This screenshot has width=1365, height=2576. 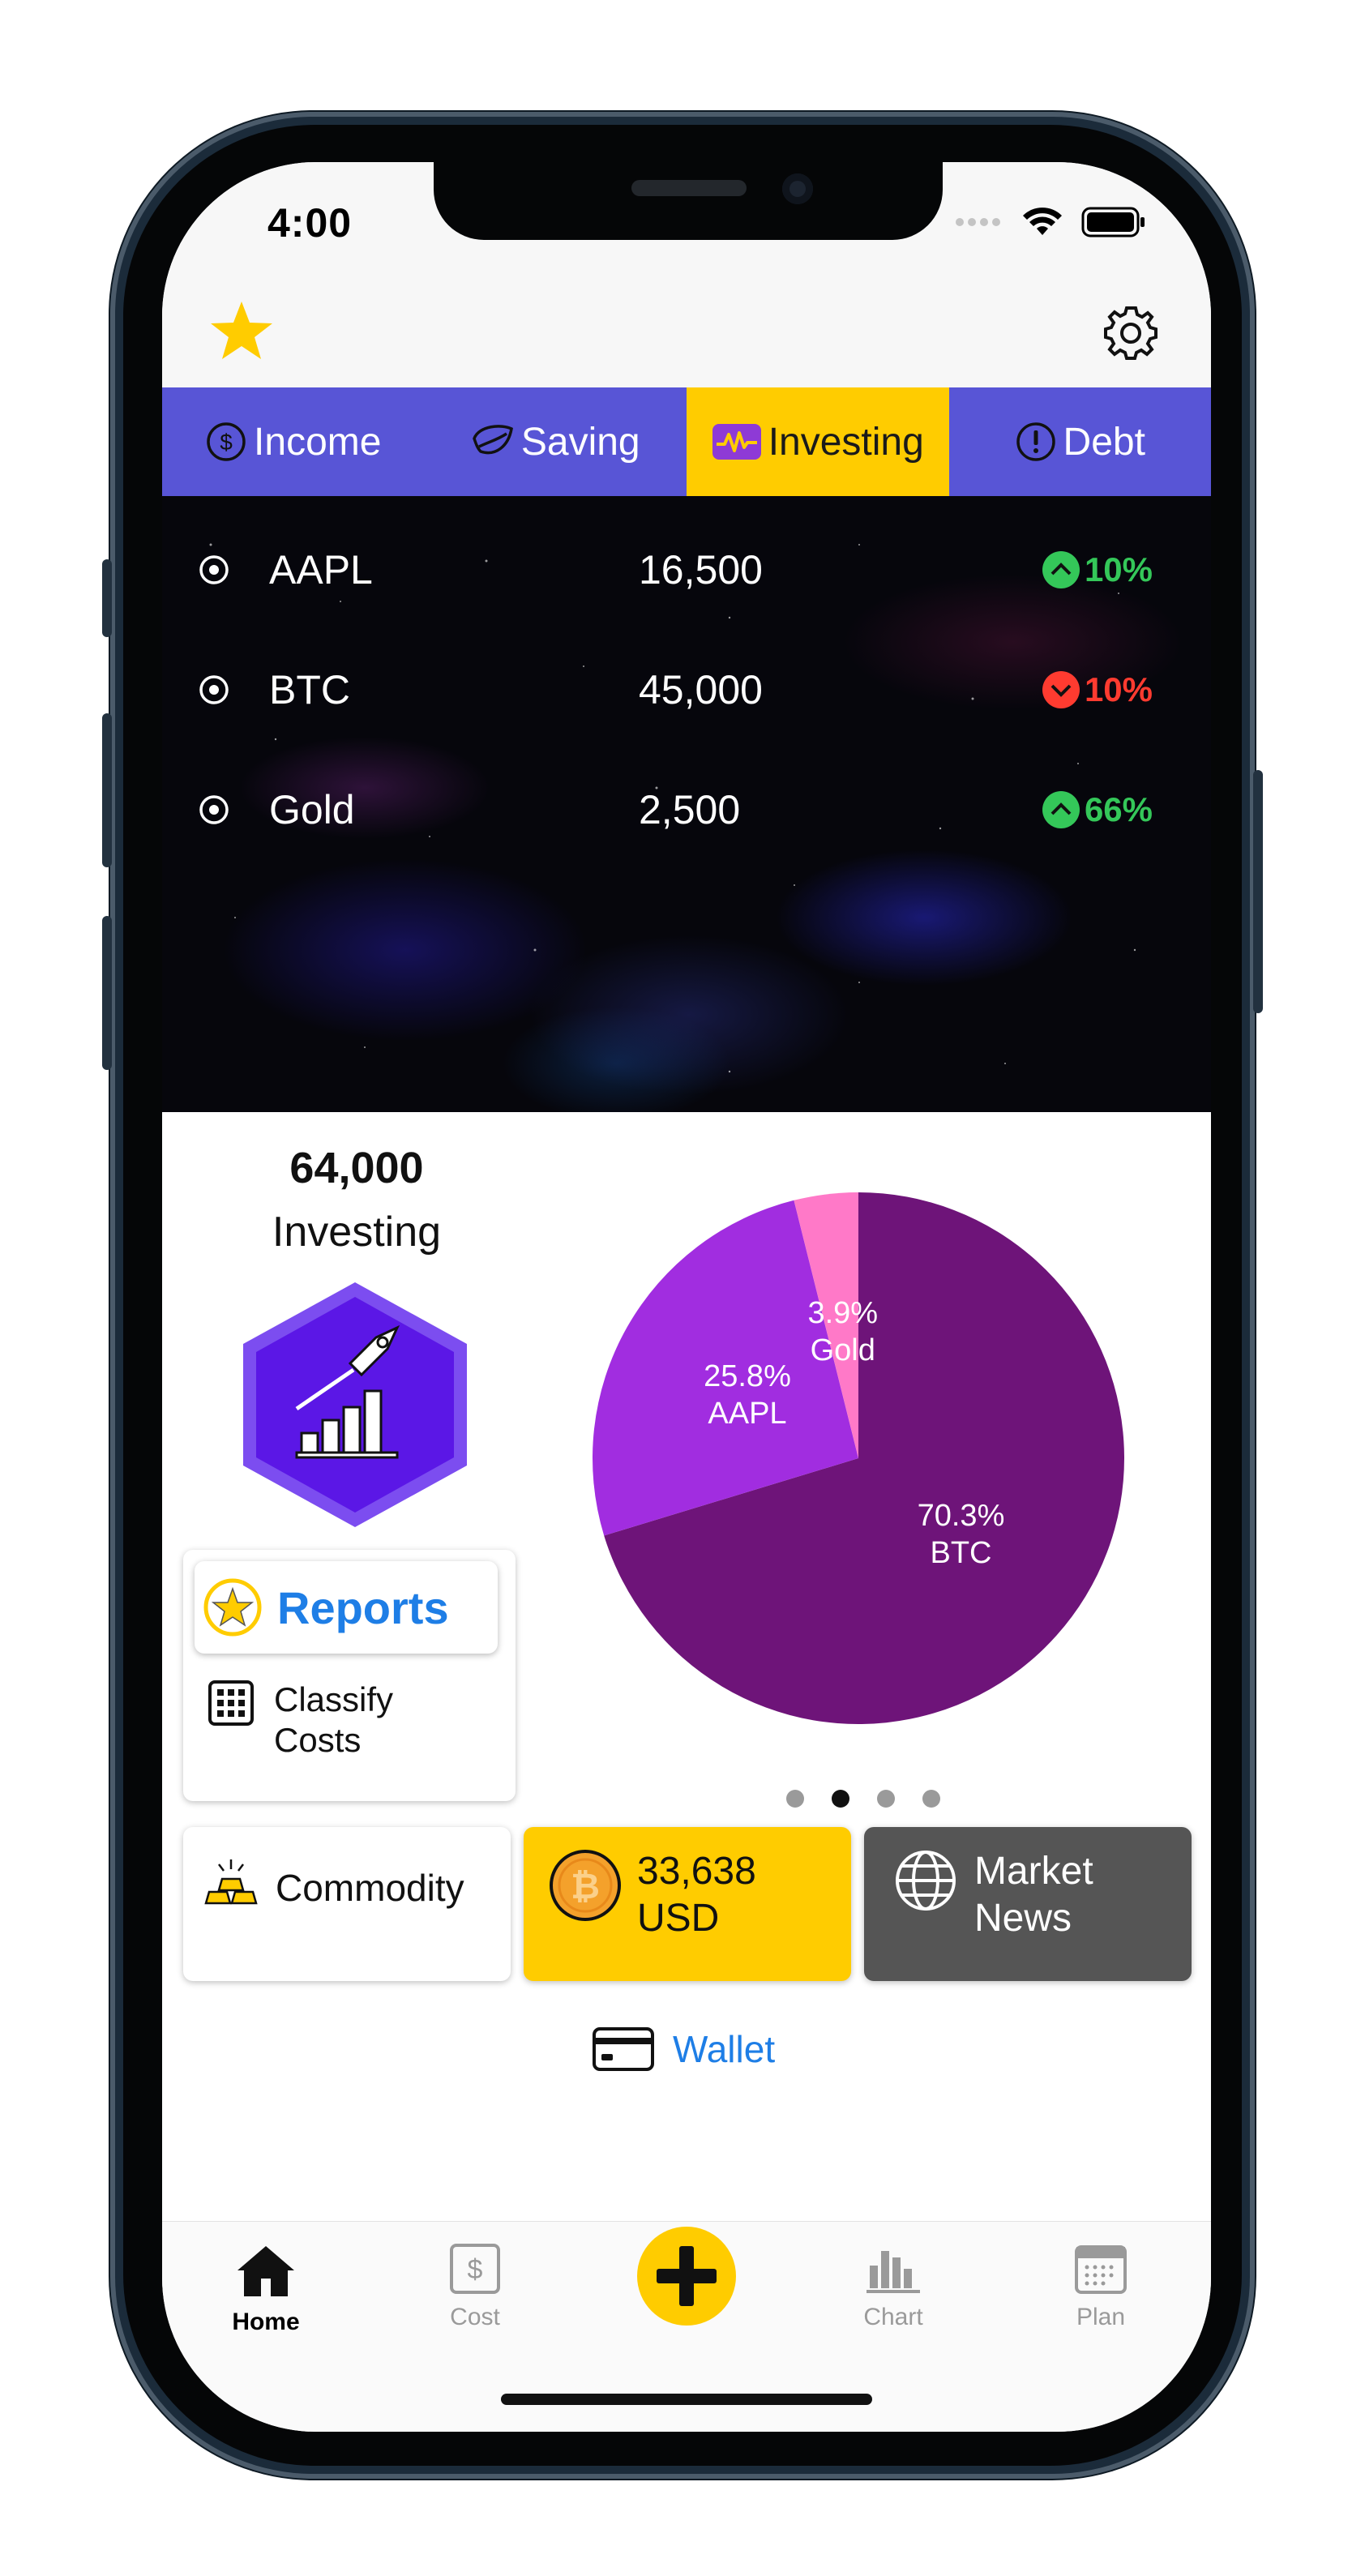 What do you see at coordinates (686, 2399) in the screenshot?
I see `home-indicator` at bounding box center [686, 2399].